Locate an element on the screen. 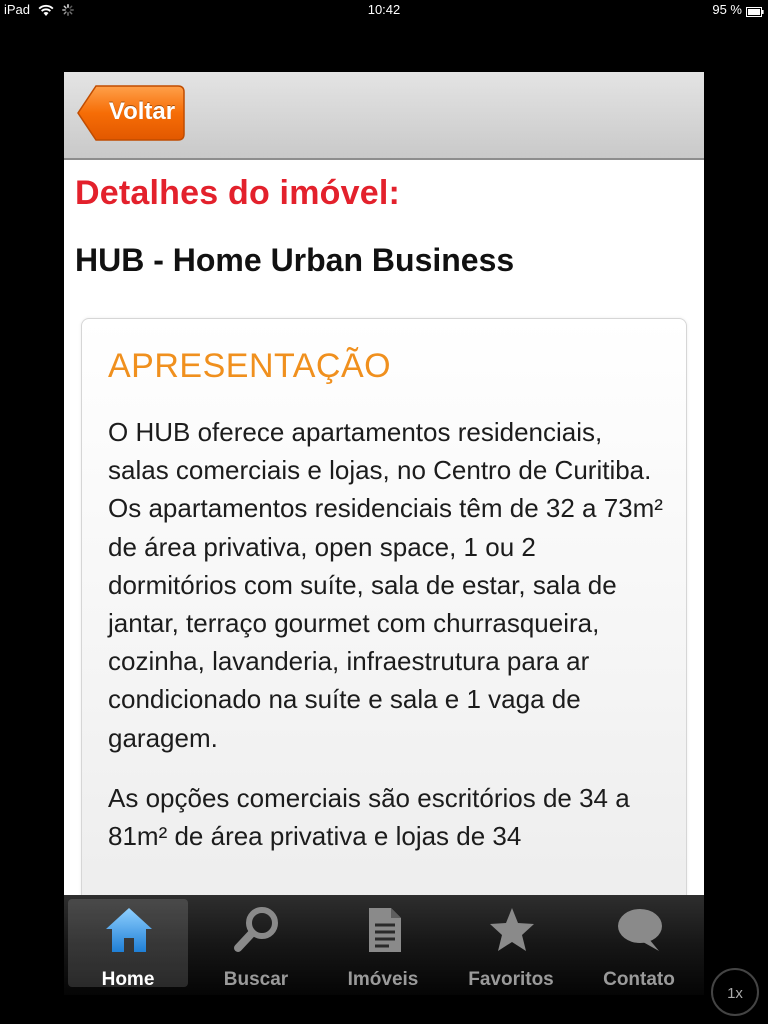 The height and width of the screenshot is (1024, 768). battery-icon is located at coordinates (755, 11).